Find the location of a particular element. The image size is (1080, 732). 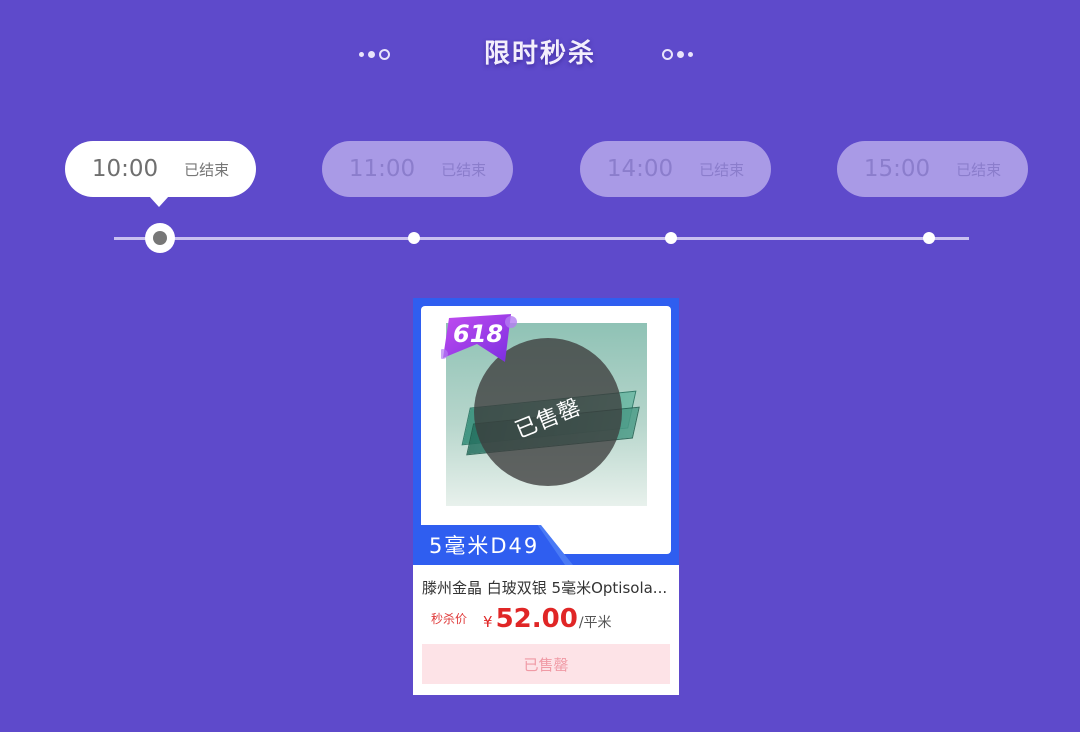

price-row: 秒杀价 ¥ 52.00 /平米 is located at coordinates (551, 621).